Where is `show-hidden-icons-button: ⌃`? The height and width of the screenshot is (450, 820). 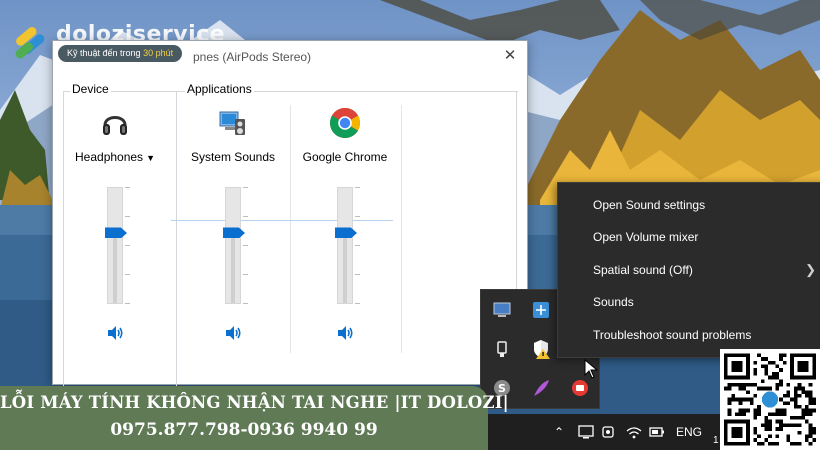
show-hidden-icons-button: ⌃ is located at coordinates (559, 432).